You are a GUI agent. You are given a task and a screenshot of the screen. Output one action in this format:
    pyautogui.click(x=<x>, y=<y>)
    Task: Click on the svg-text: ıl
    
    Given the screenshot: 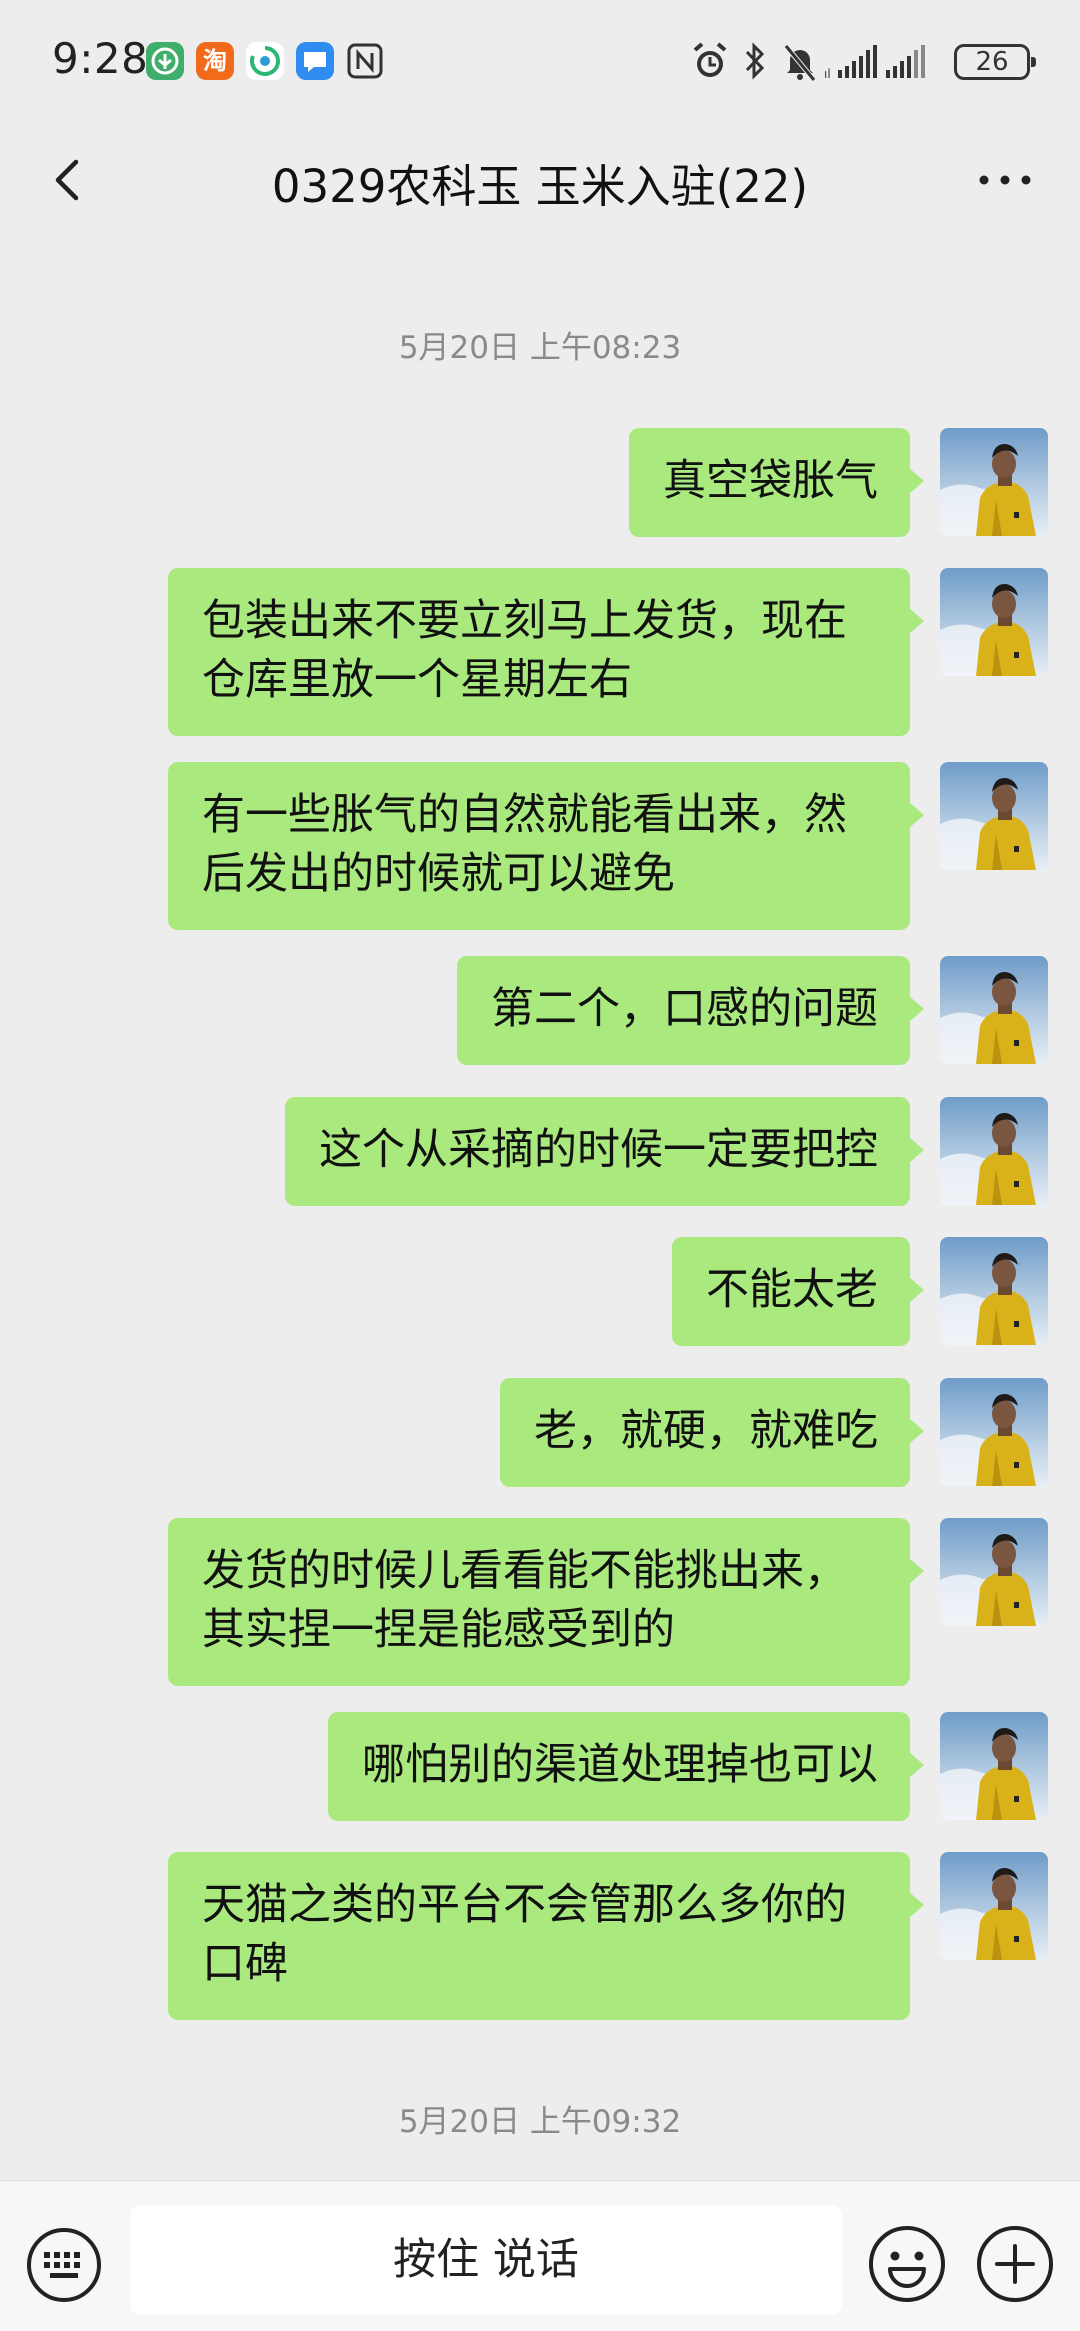 What is the action you would take?
    pyautogui.click(x=827, y=73)
    